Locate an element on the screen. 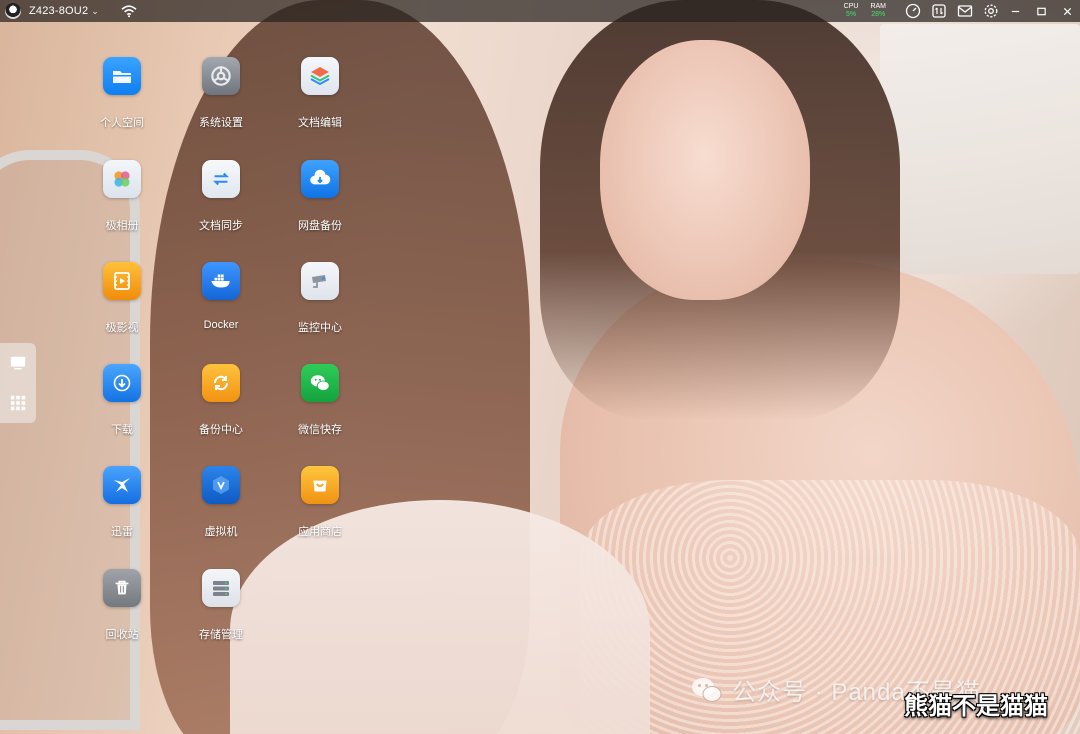  virtual-machine-icon is located at coordinates (221, 485).